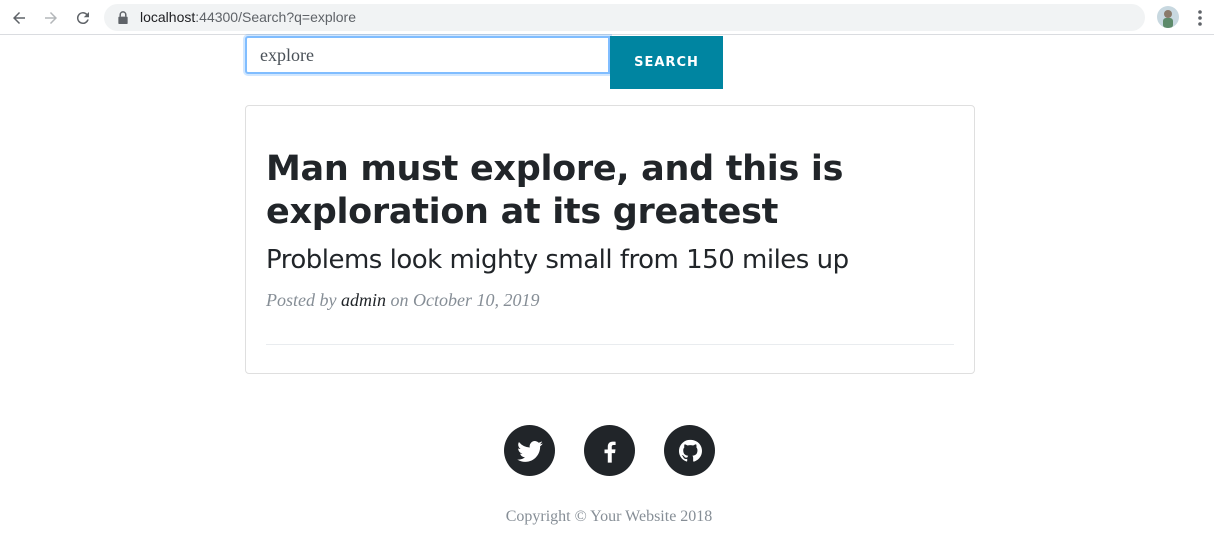 This screenshot has height=533, width=1214. I want to click on browser-toolbar: localhost:44300/Search?q=explore, so click(607, 17).